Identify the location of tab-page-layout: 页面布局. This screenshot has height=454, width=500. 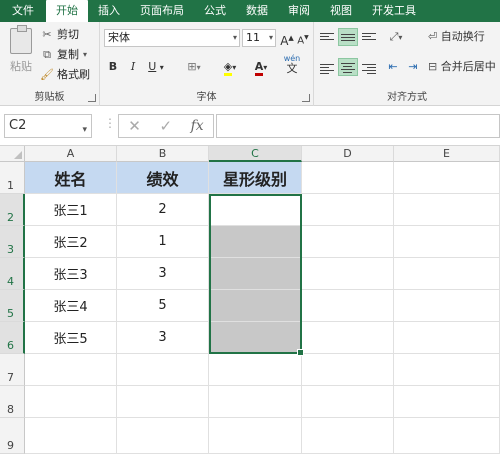
(162, 11).